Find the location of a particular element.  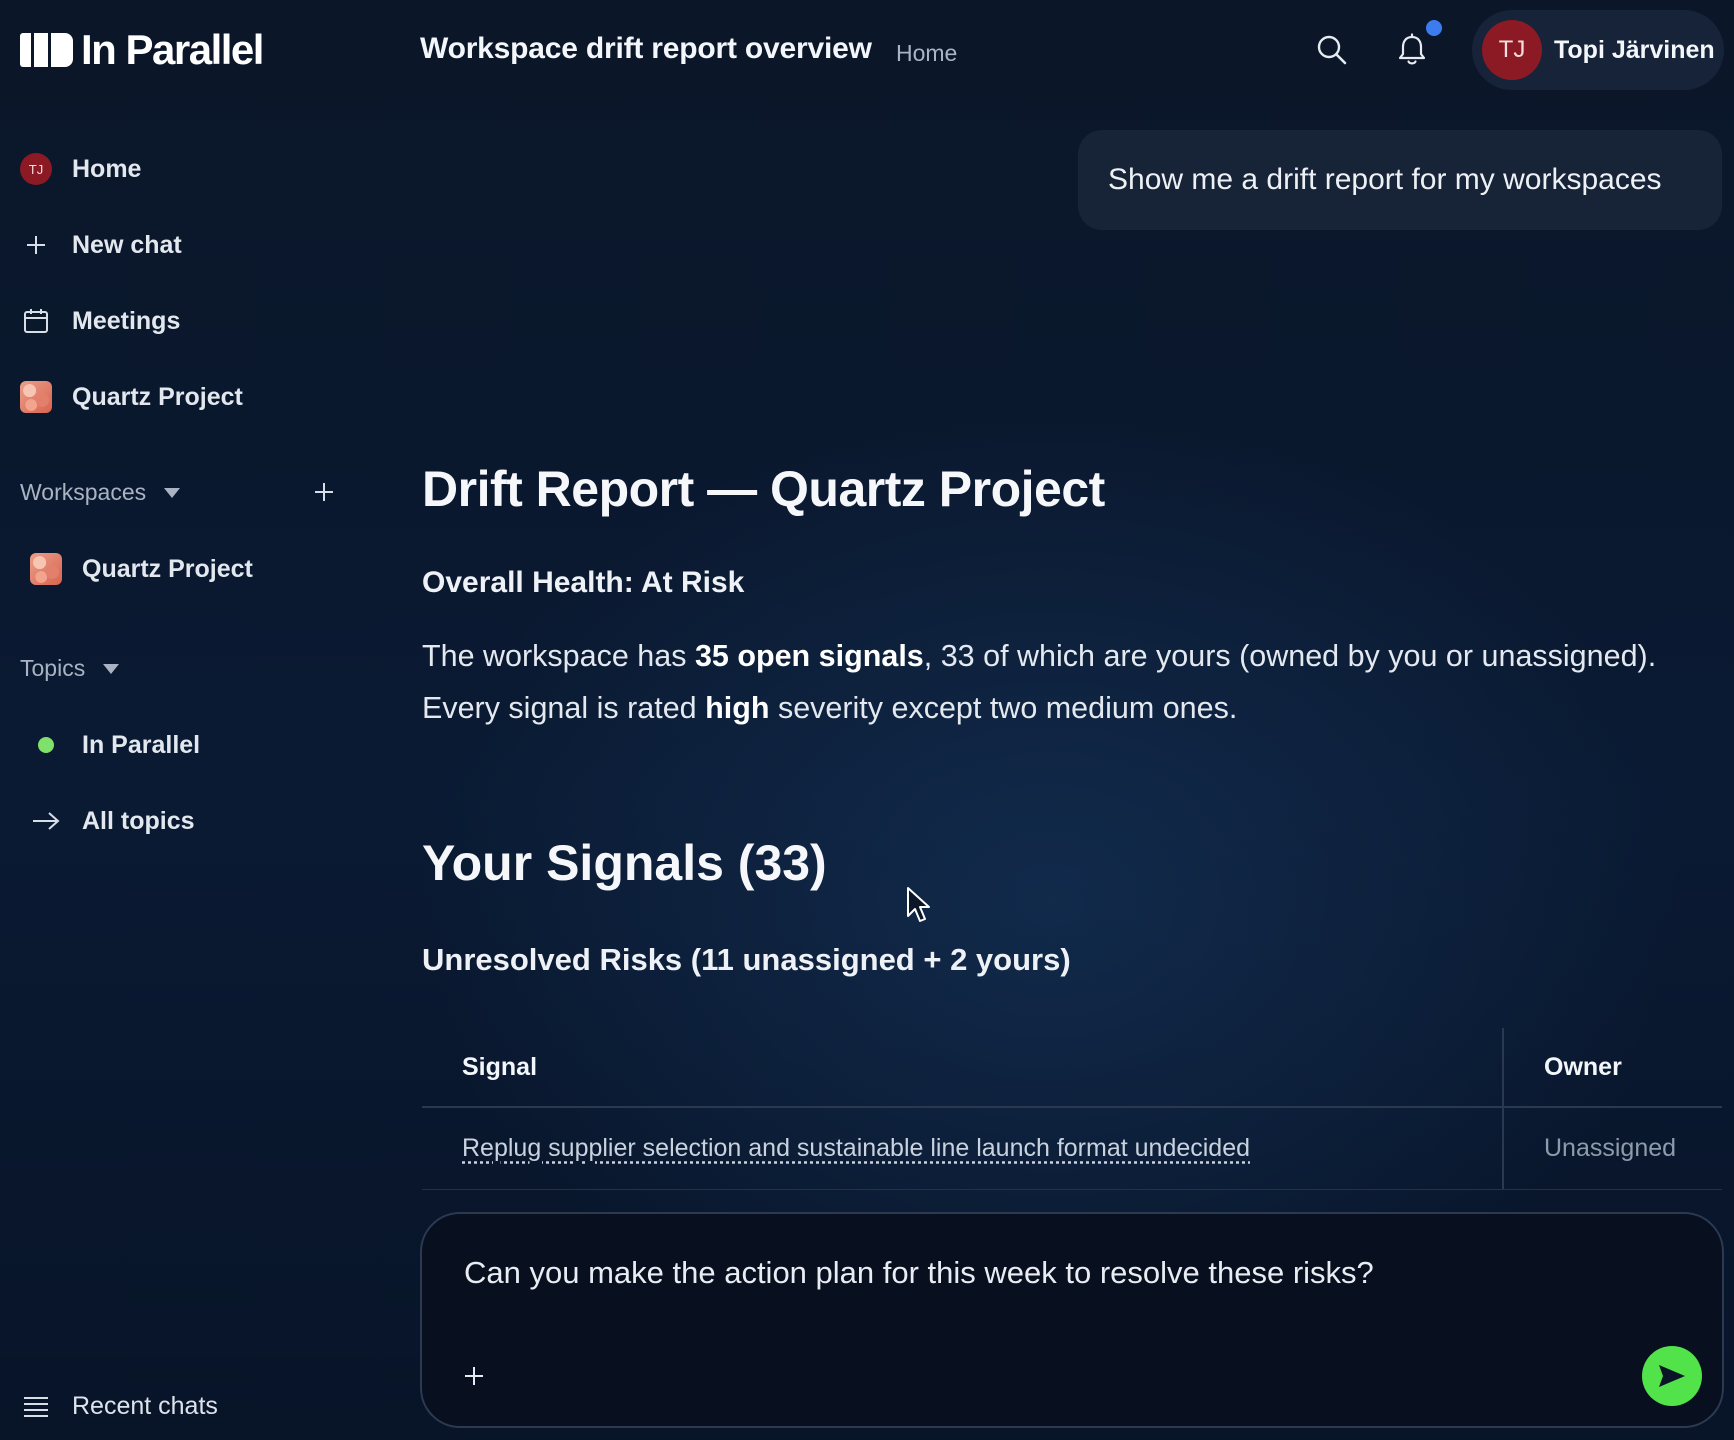

logo-text: In Parallel is located at coordinates (172, 49).